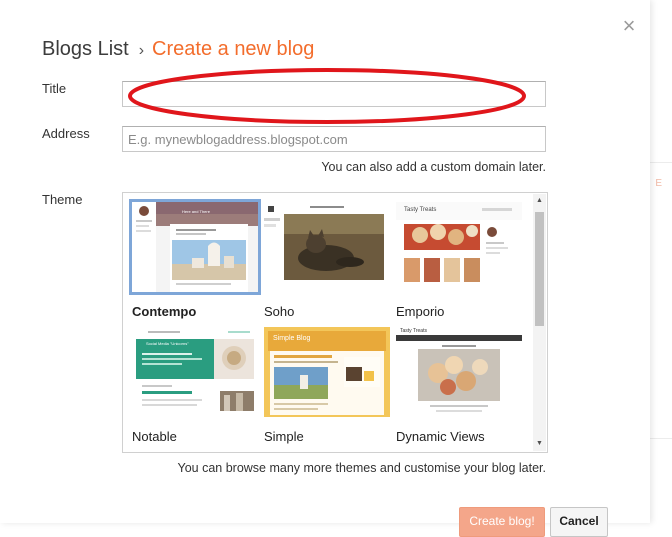  What do you see at coordinates (167, 343) in the screenshot?
I see `notable-thumb-post: Social Media "Unicorns"` at bounding box center [167, 343].